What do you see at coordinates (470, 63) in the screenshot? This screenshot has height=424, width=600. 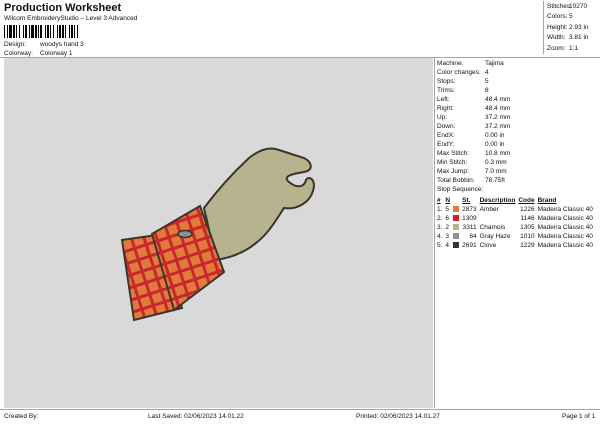 I see `info-machine: Machine: Tajima` at bounding box center [470, 63].